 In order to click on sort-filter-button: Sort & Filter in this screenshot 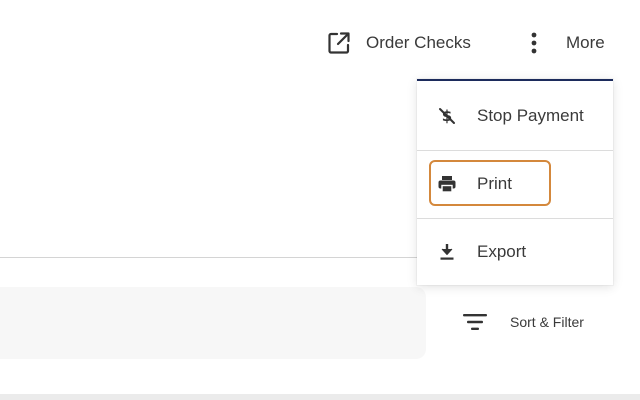, I will do `click(523, 322)`.